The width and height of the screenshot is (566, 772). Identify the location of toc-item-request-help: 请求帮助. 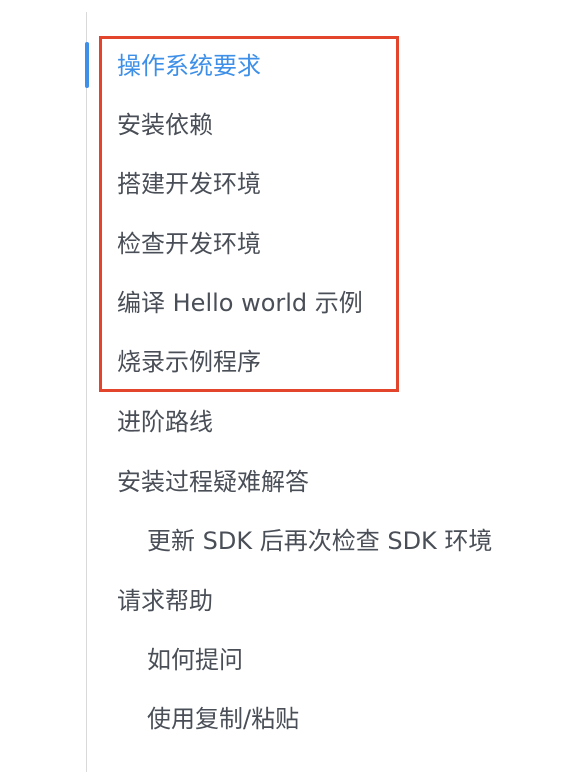
(165, 601).